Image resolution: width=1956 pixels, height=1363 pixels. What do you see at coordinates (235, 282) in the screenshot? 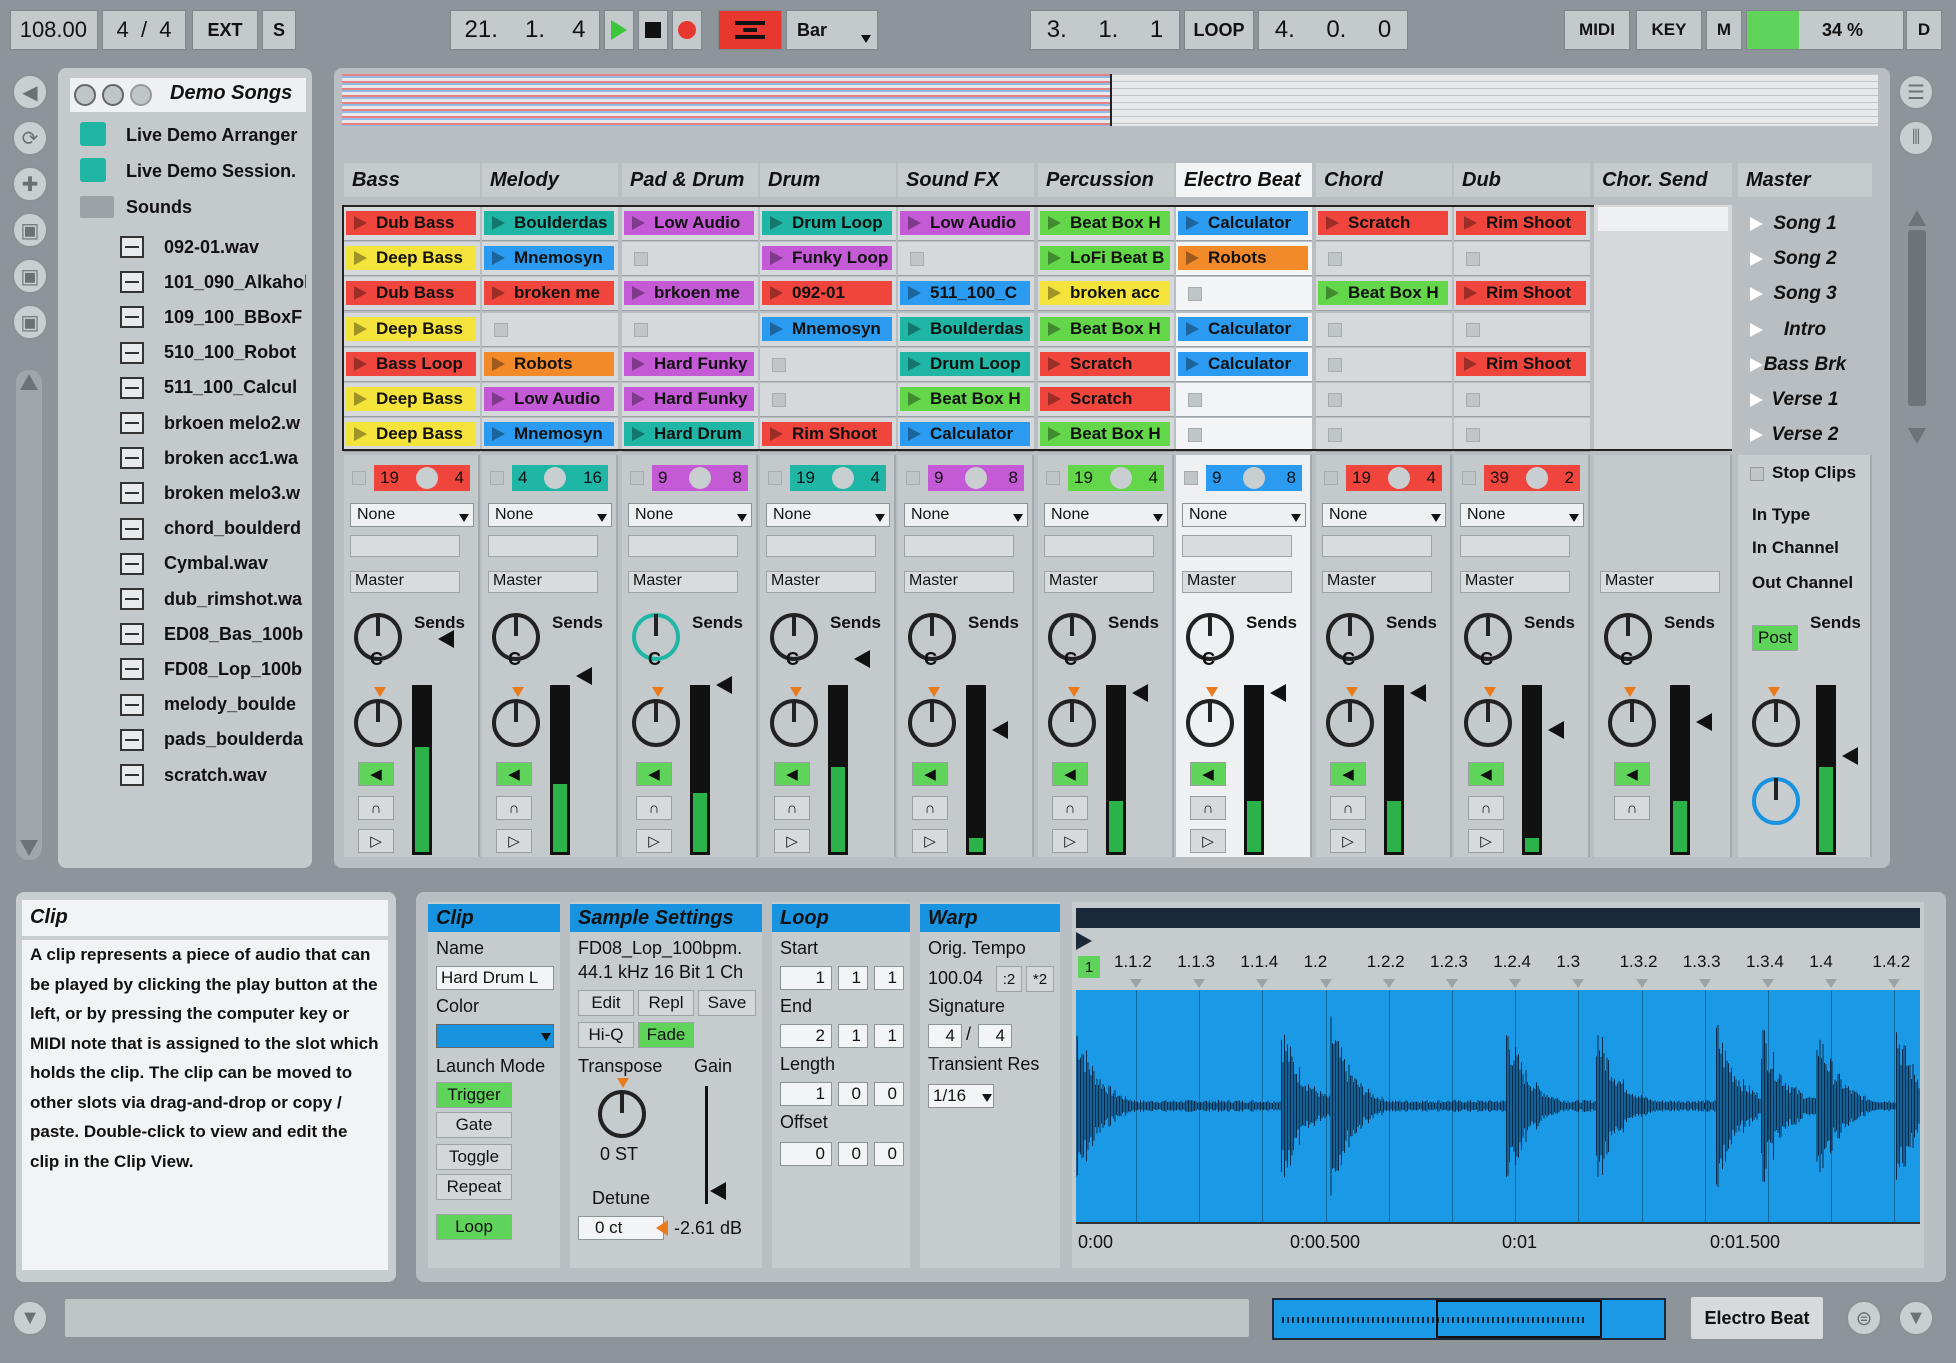
I see `browser-file-item: 101_090_Alkahol` at bounding box center [235, 282].